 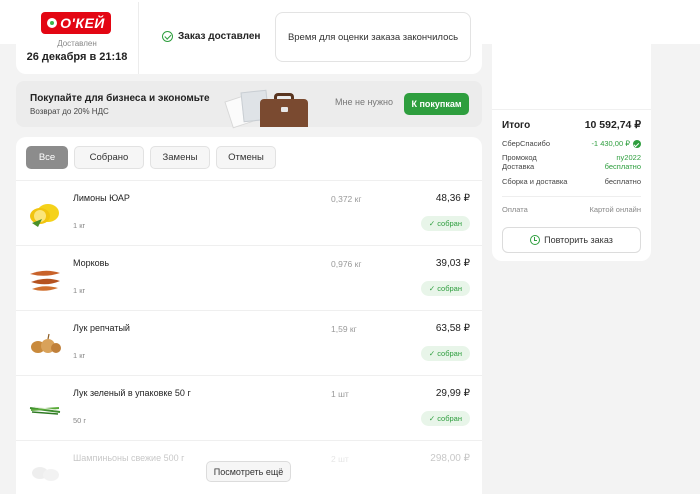 What do you see at coordinates (516, 125) in the screenshot?
I see `total-label: Итого` at bounding box center [516, 125].